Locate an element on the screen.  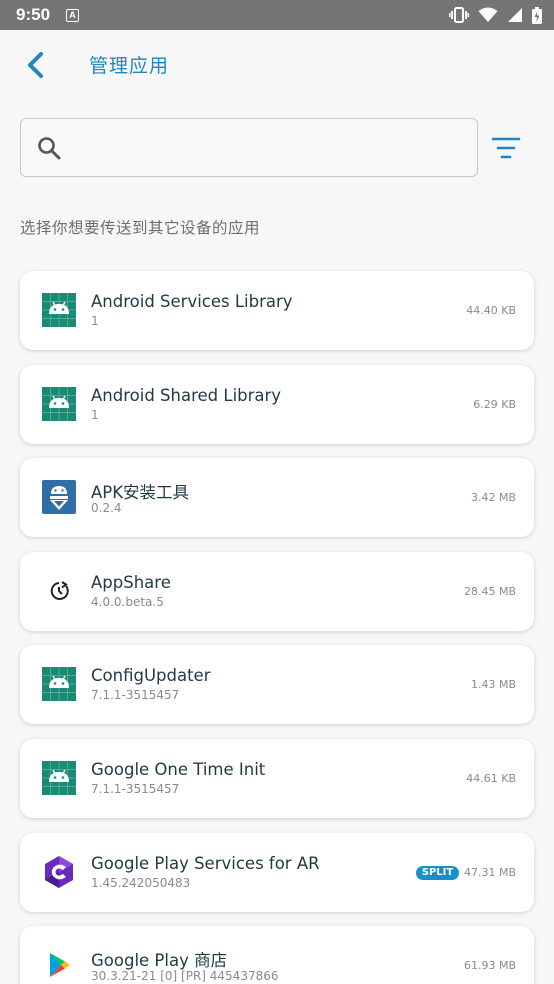
app-item-android-shared-library: Android Shared Library 1 6.29 KB is located at coordinates (277, 404).